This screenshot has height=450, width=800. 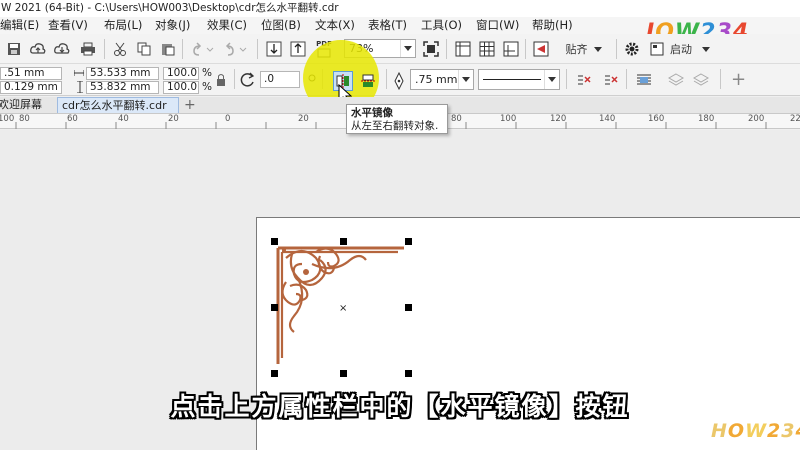 What do you see at coordinates (343, 308) in the screenshot?
I see `center-mark-icon: ×` at bounding box center [343, 308].